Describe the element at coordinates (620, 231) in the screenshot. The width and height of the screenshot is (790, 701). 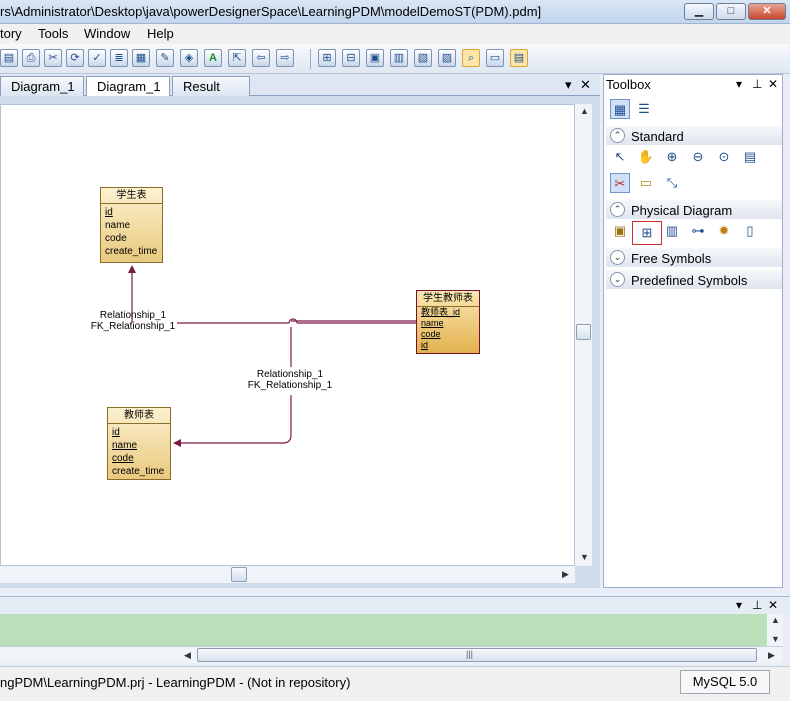
I see `package-icon: ▣` at that location.